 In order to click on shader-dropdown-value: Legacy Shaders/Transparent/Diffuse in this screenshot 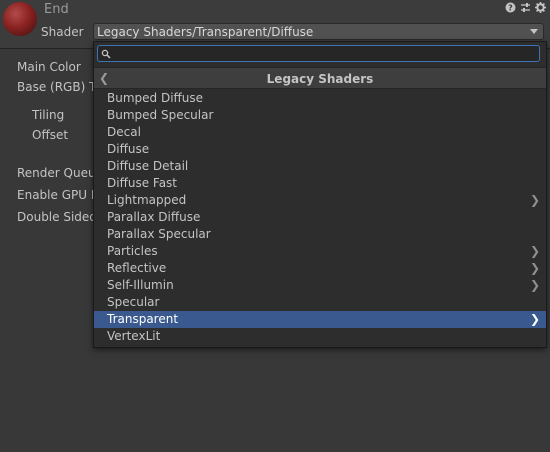, I will do `click(205, 32)`.